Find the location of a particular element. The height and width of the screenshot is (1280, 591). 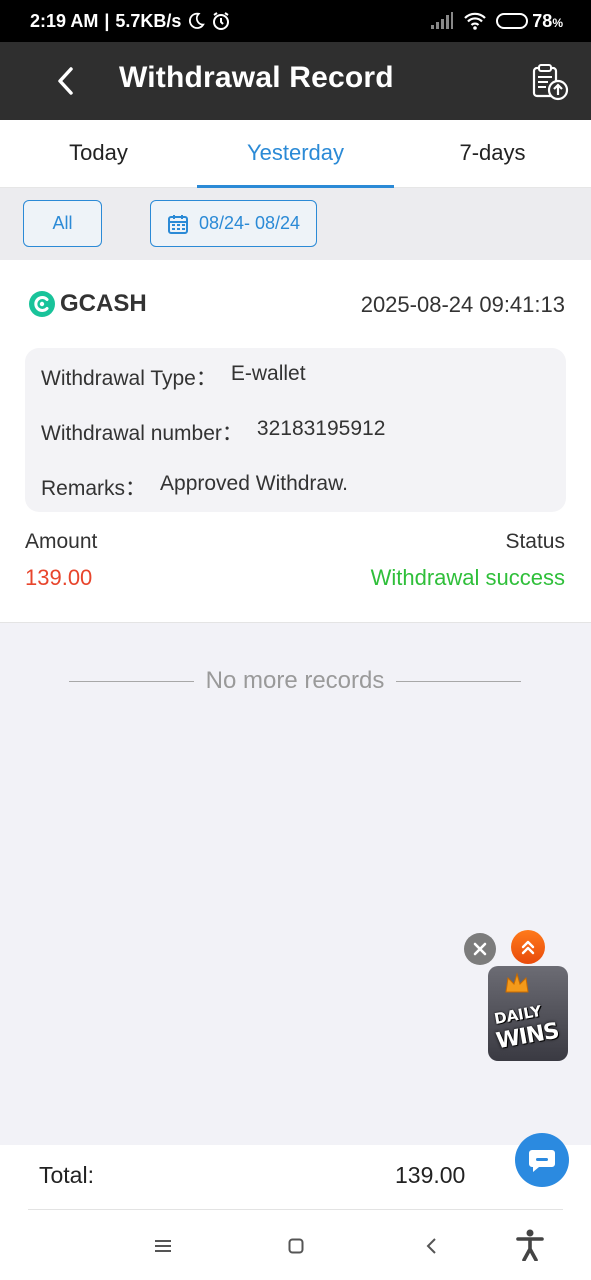

close-promo-button is located at coordinates (480, 949).